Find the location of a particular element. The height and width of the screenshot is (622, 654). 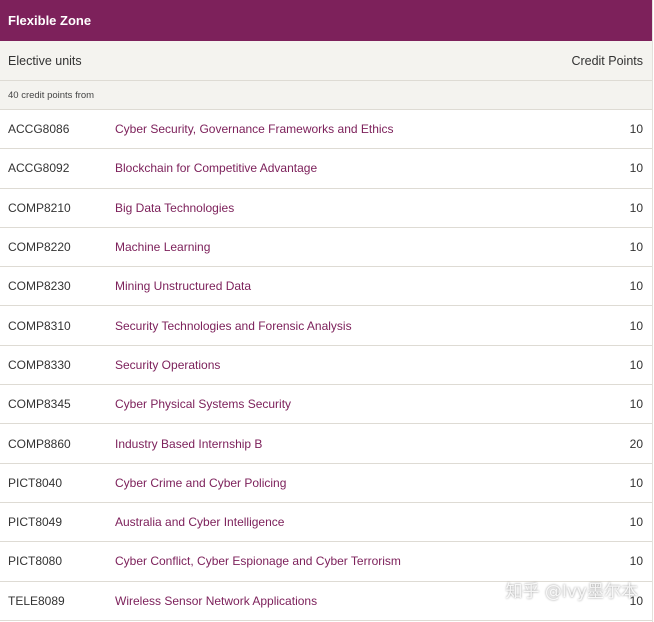

unit-title-link: Mining Unstructured Data is located at coordinates (359, 286).